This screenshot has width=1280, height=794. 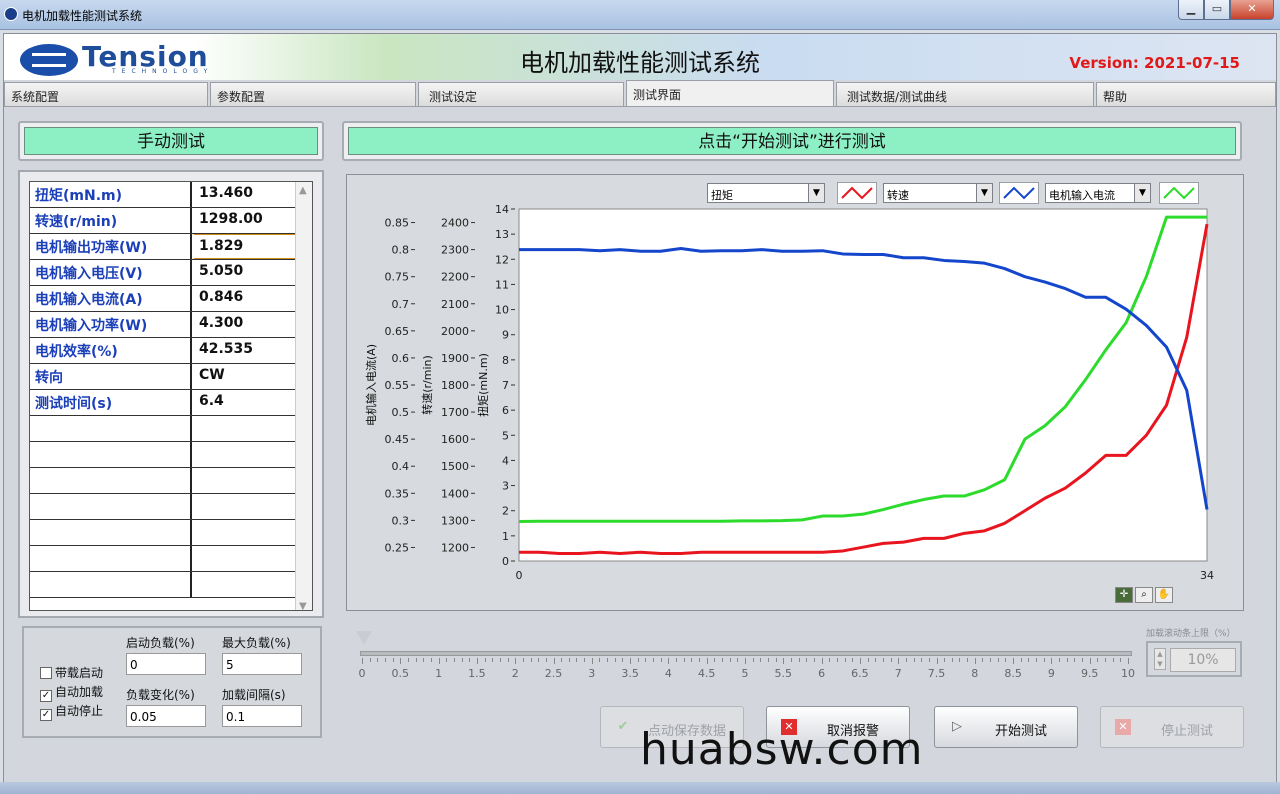 I want to click on checkbox-auto-stop: ✓ 自动停止, so click(x=71, y=711).